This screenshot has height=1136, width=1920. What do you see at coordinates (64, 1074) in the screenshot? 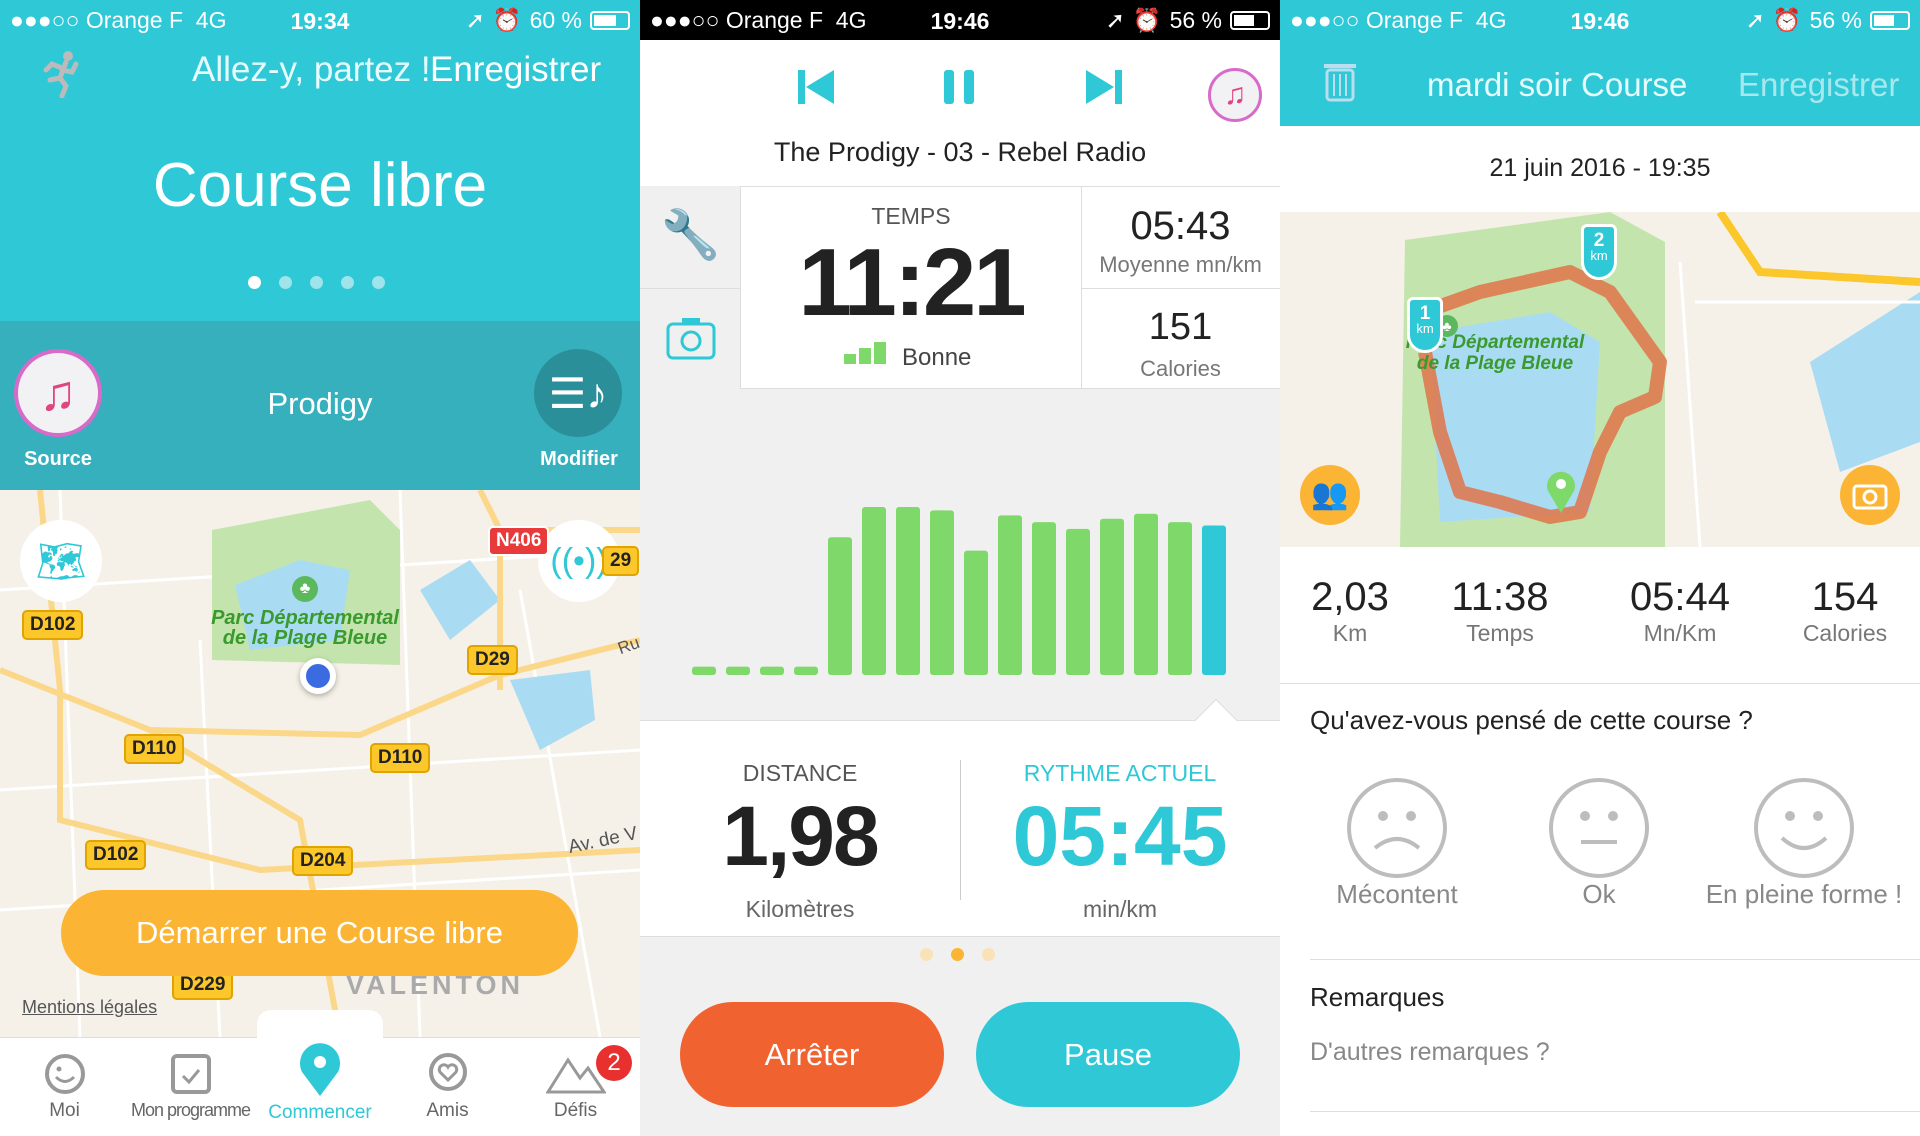
I see `smiley-icon` at bounding box center [64, 1074].